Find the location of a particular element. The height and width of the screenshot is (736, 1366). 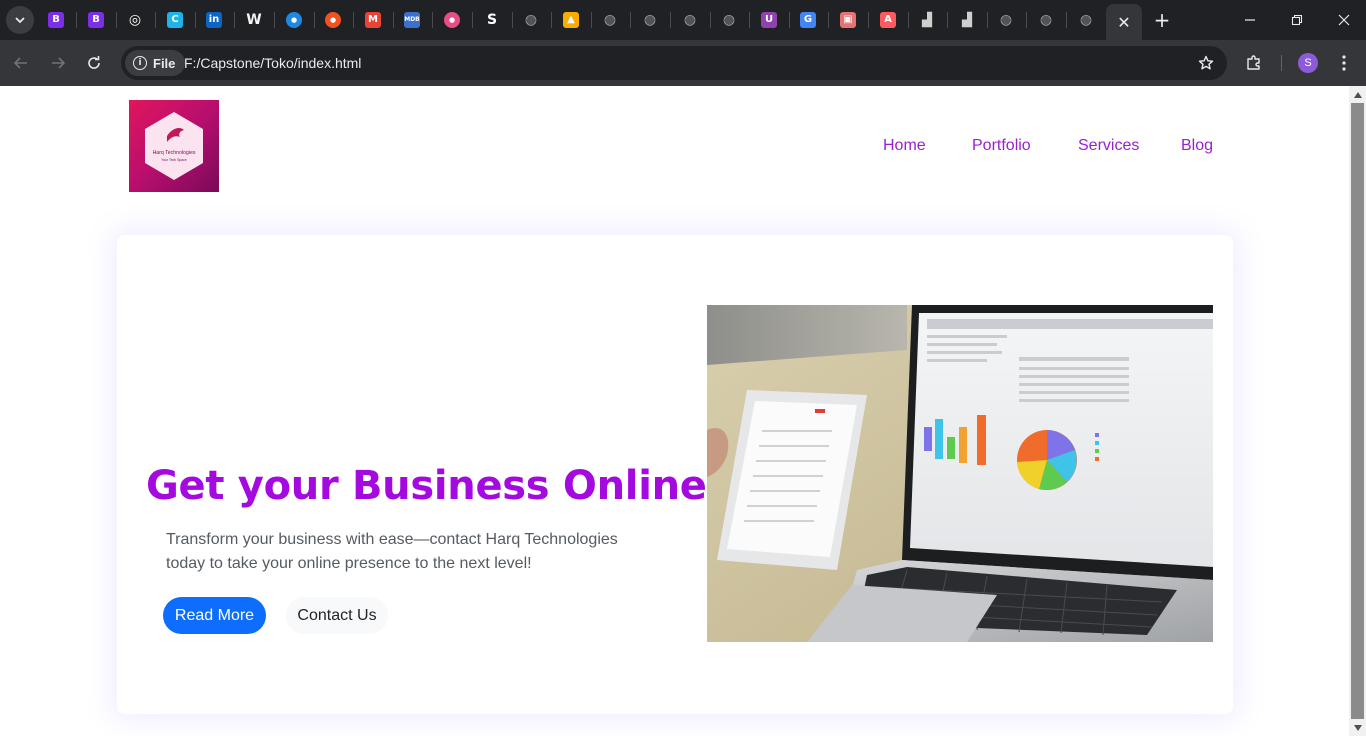

read-more-button: Read More is located at coordinates (214, 615).